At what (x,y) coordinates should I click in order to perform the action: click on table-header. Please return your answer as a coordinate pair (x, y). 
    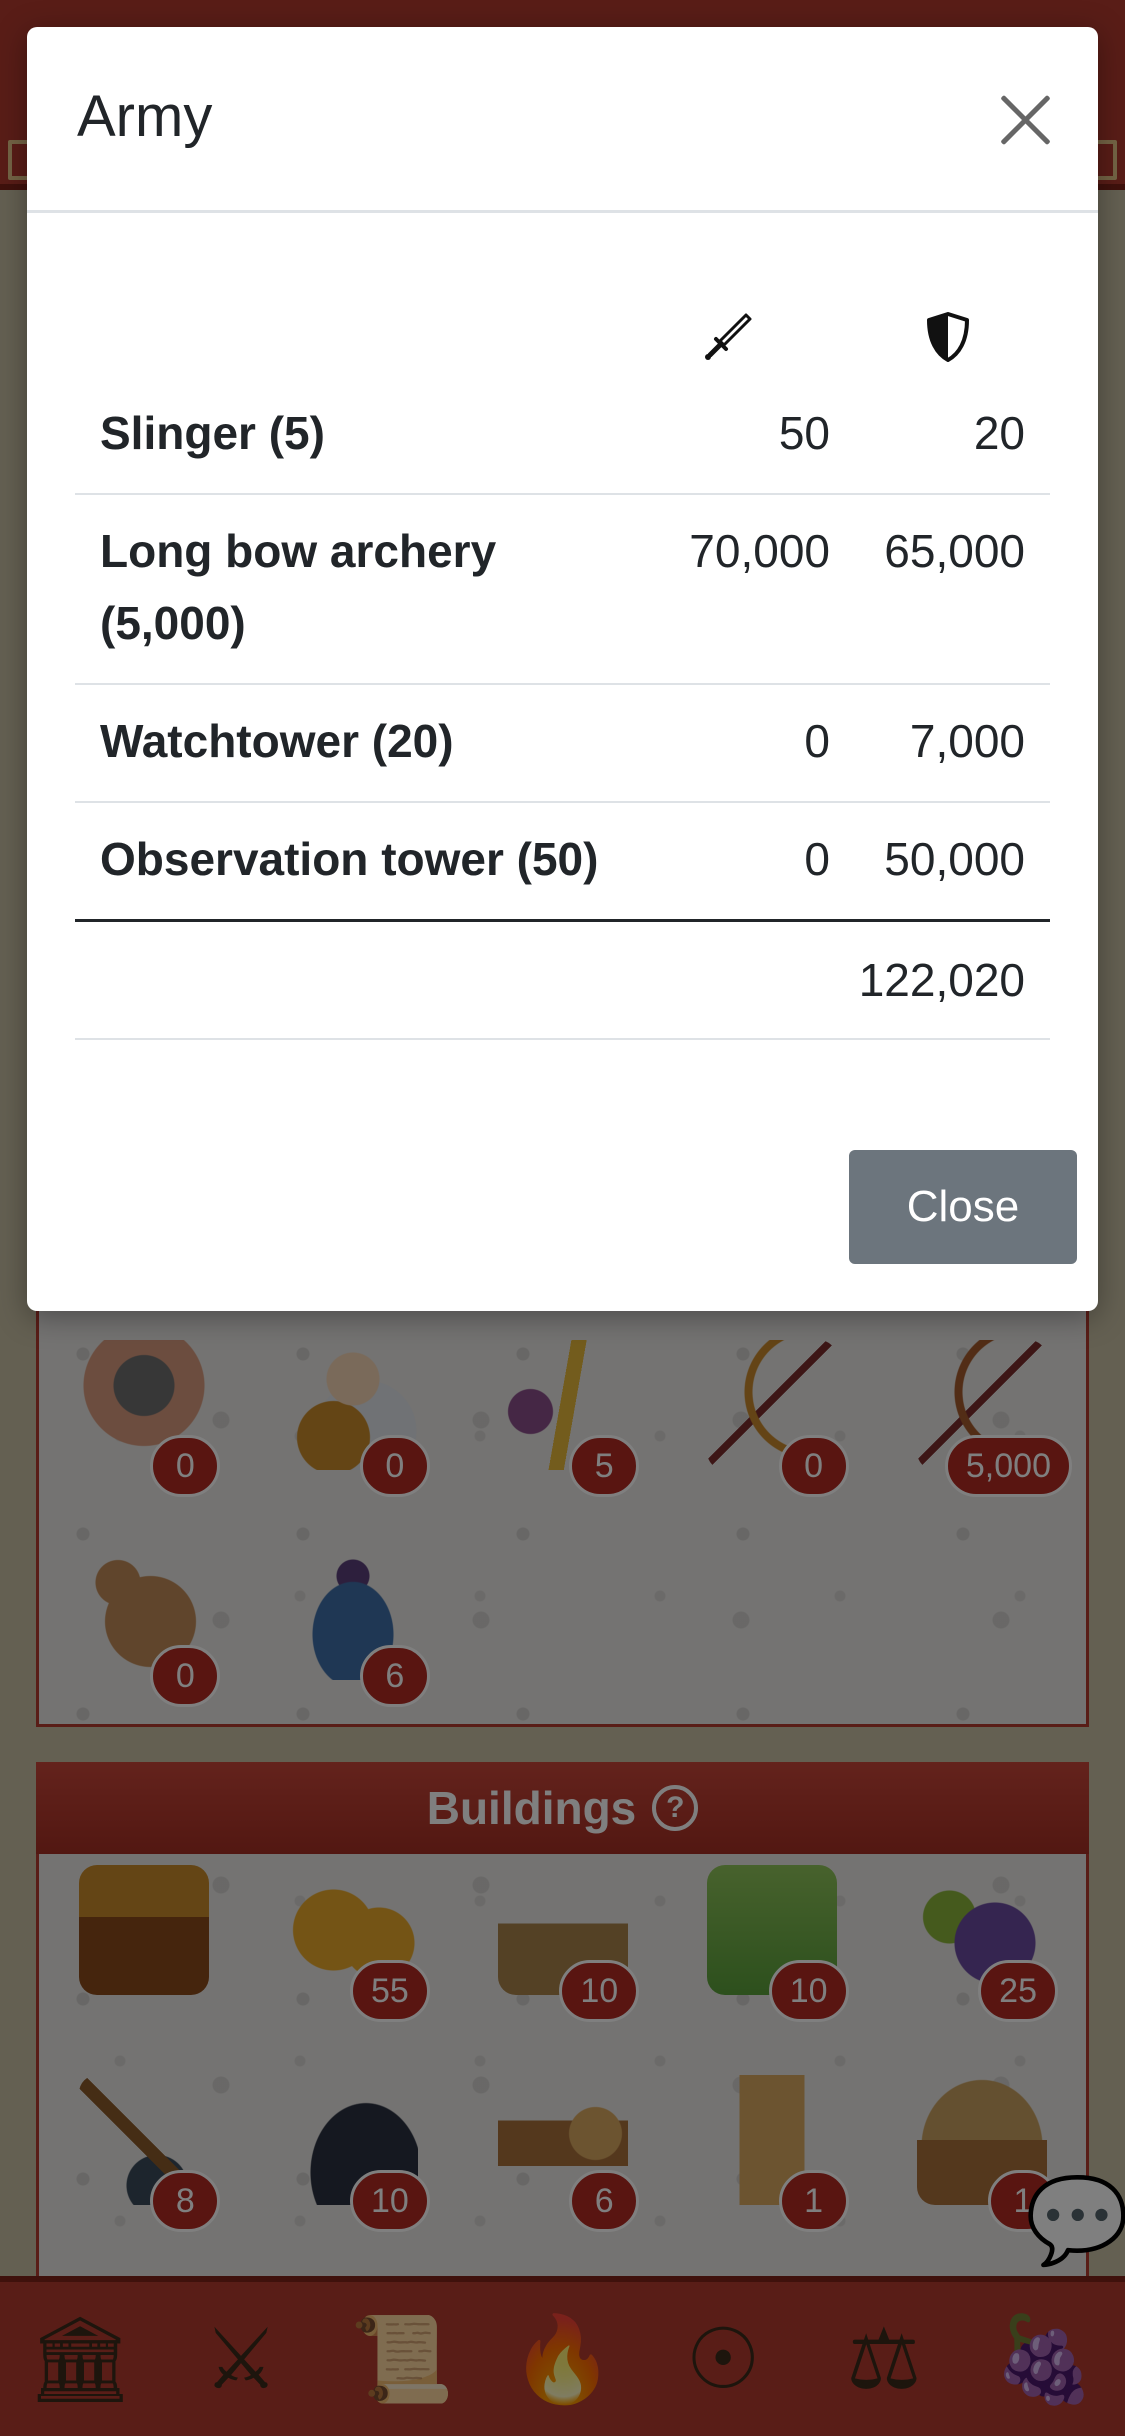
    Looking at the image, I should click on (562, 327).